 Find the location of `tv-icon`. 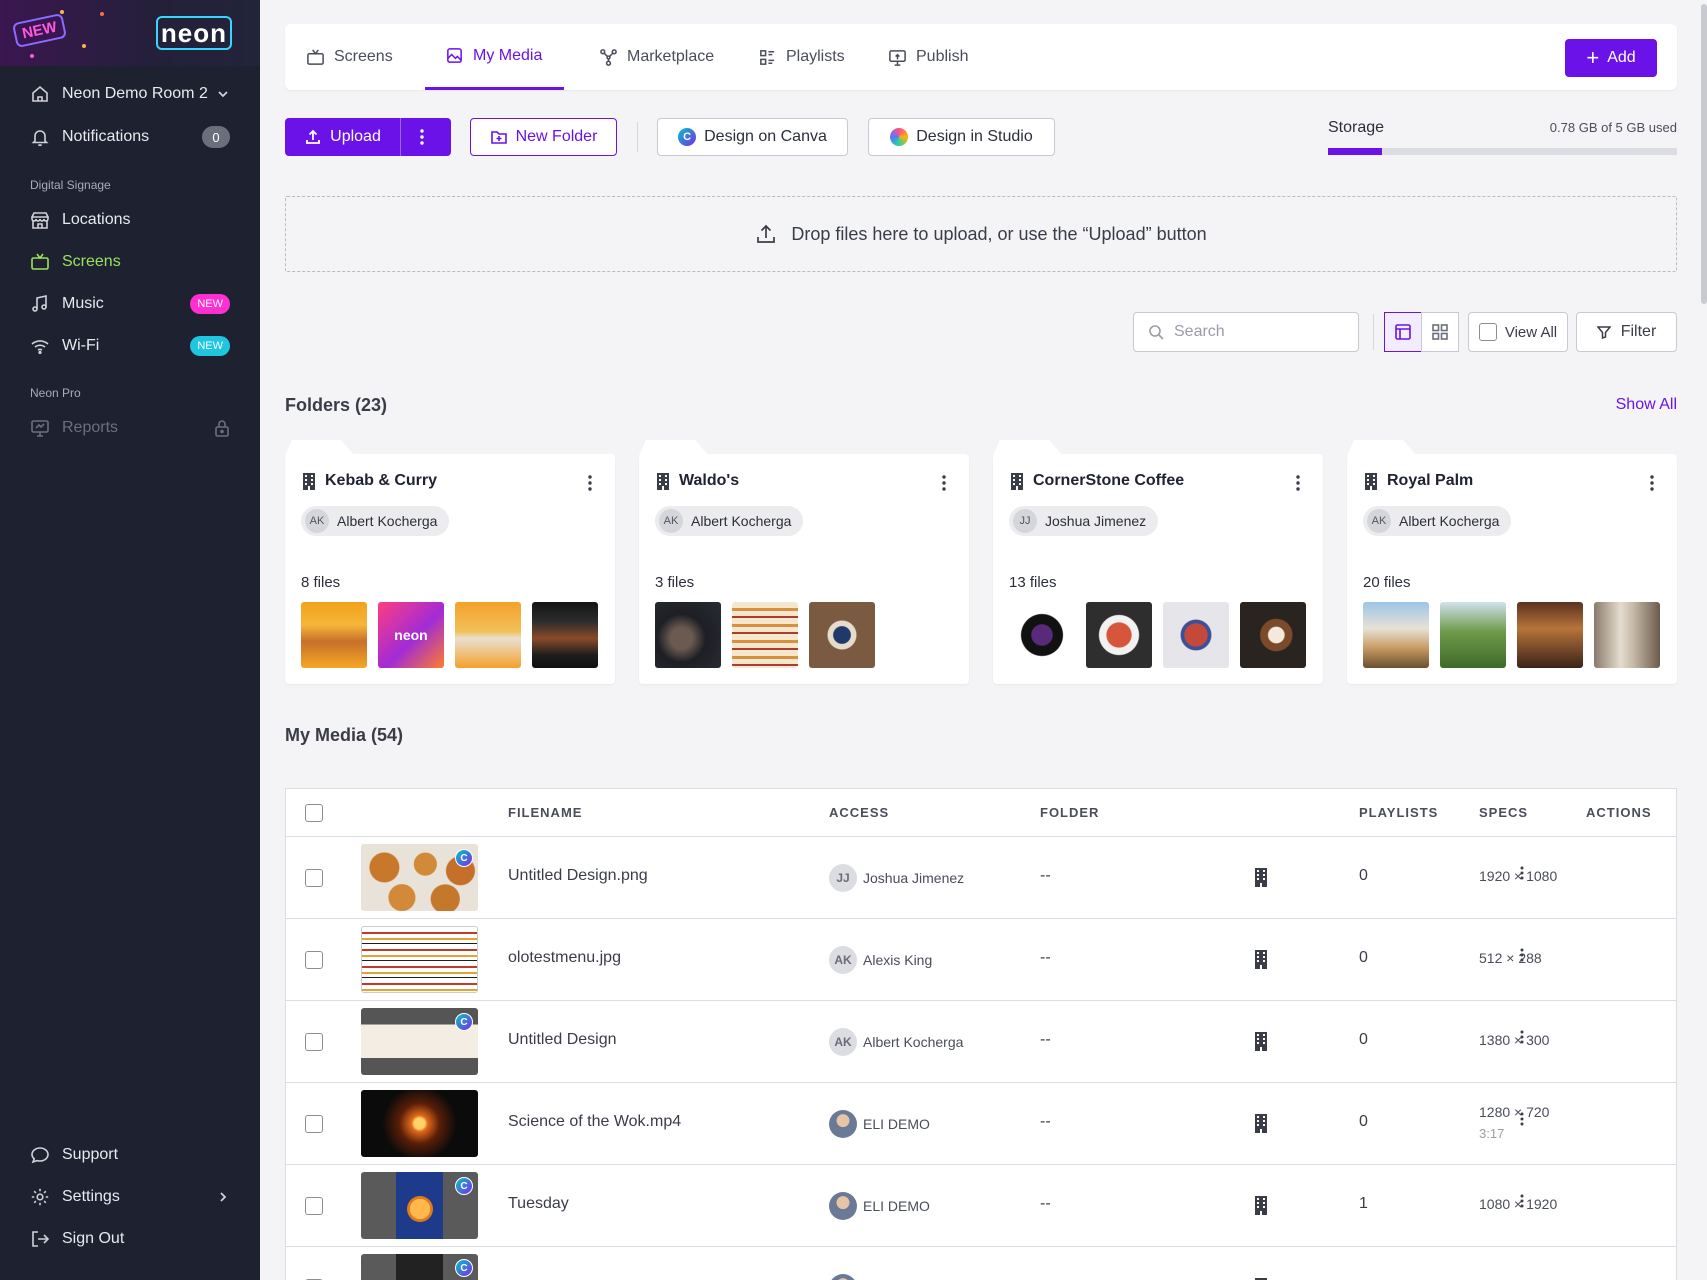

tv-icon is located at coordinates (40, 262).